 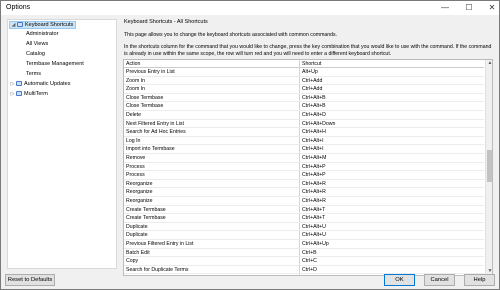 I want to click on column-header-action: Action, so click(x=212, y=64).